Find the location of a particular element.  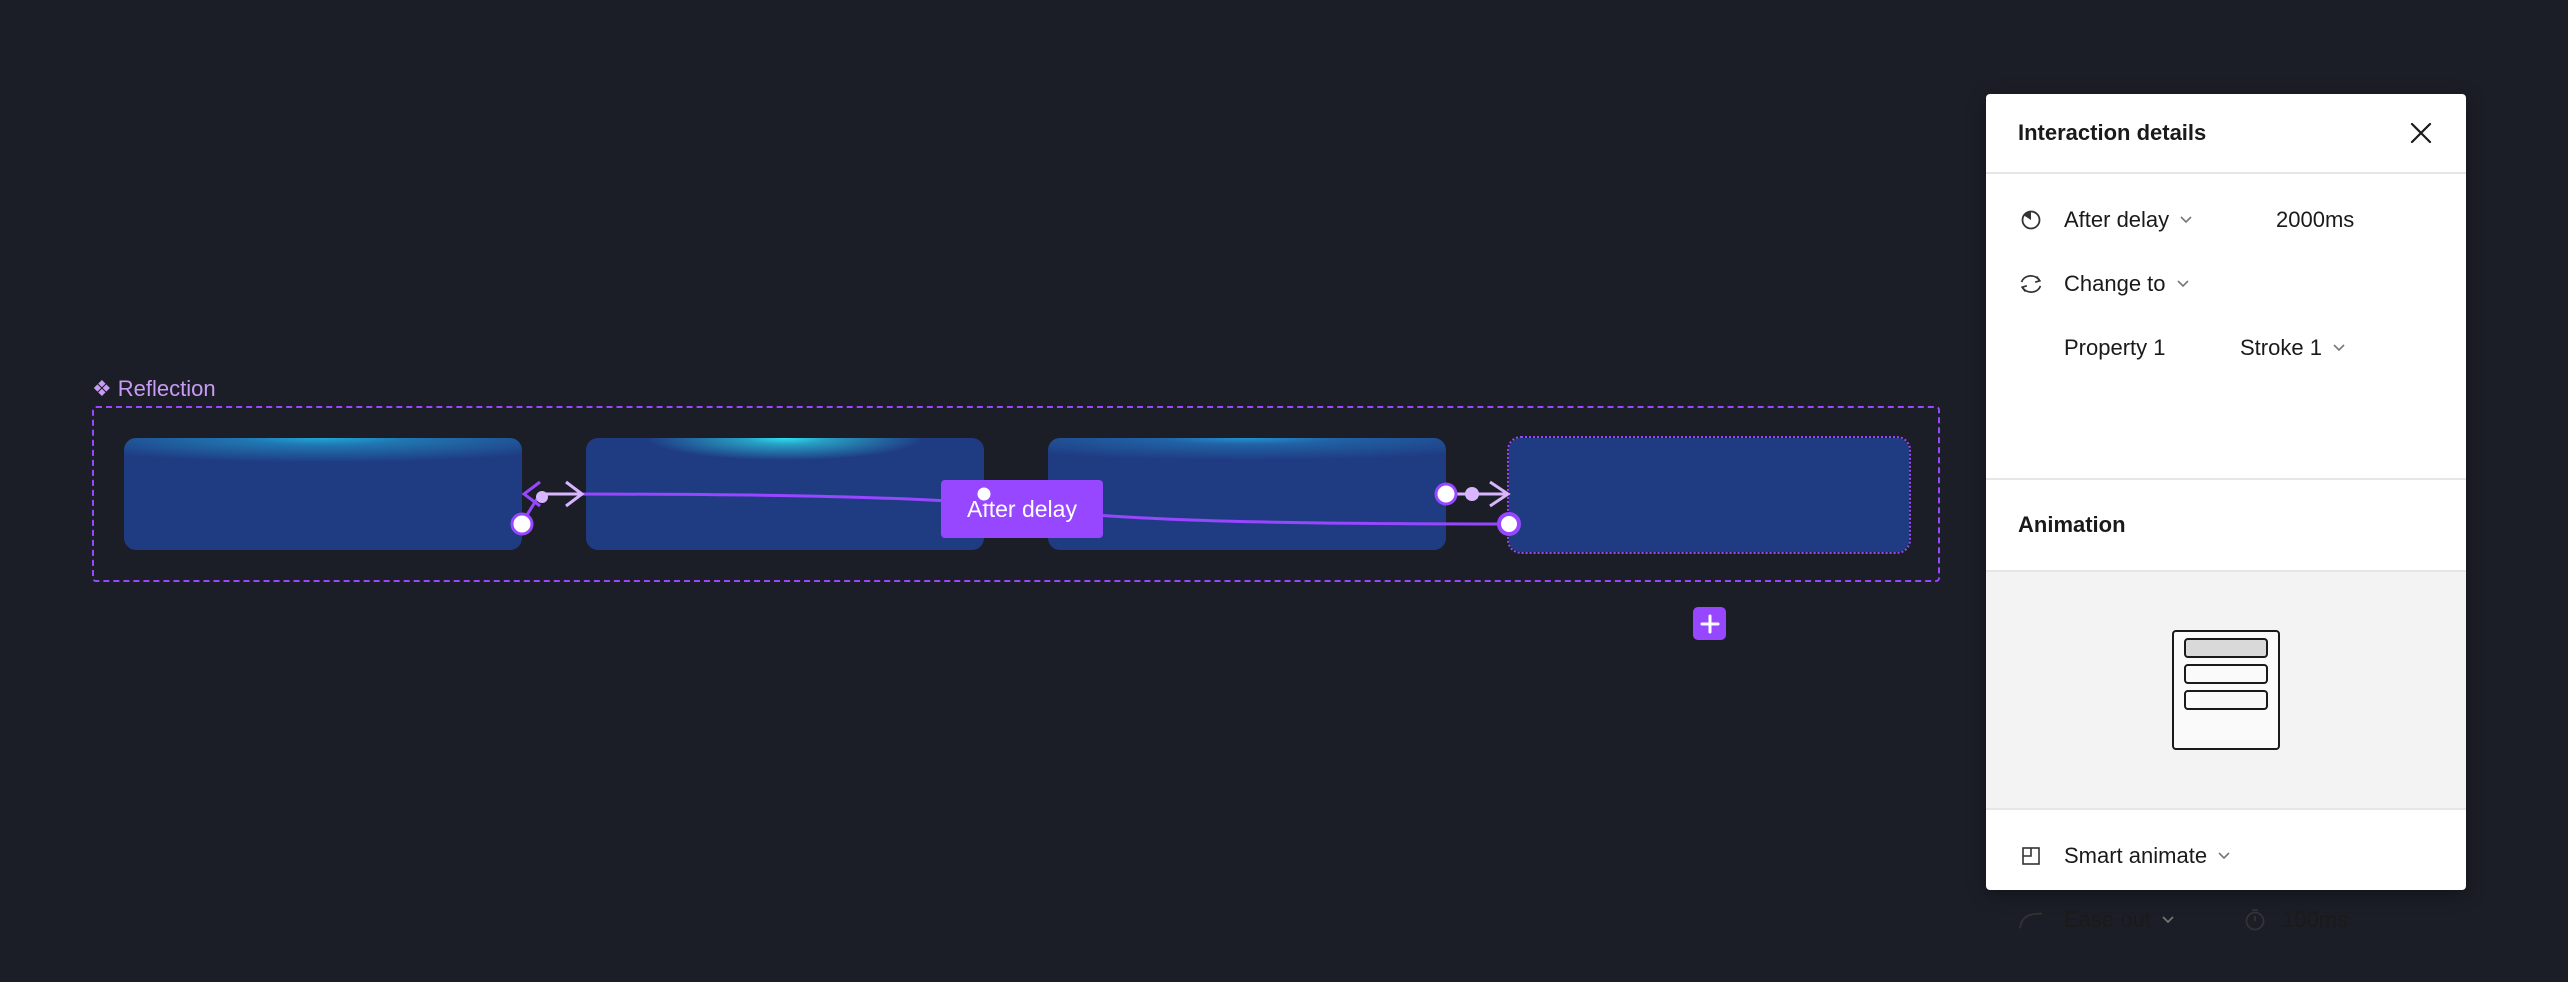

animation-type-dropdown: Smart animate is located at coordinates (2147, 856).